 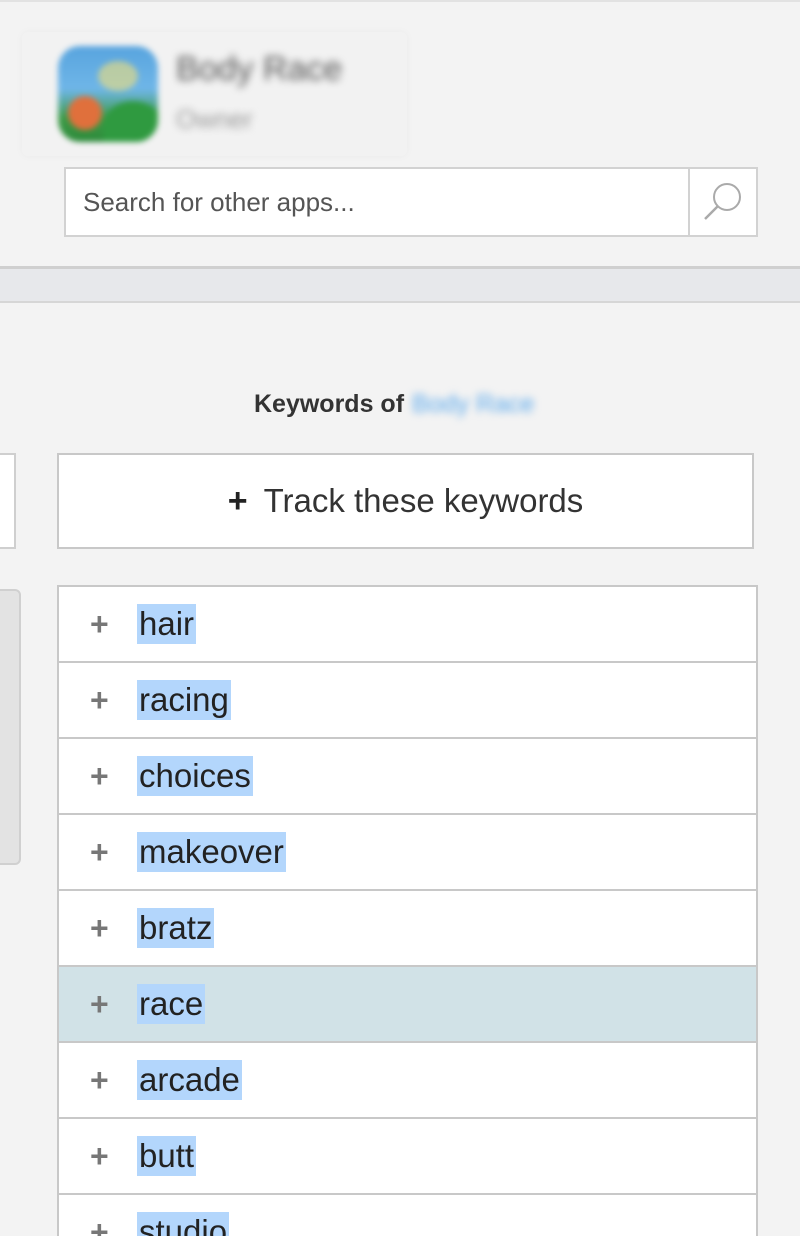 I want to click on keyword-row: + makeover, so click(x=407, y=853).